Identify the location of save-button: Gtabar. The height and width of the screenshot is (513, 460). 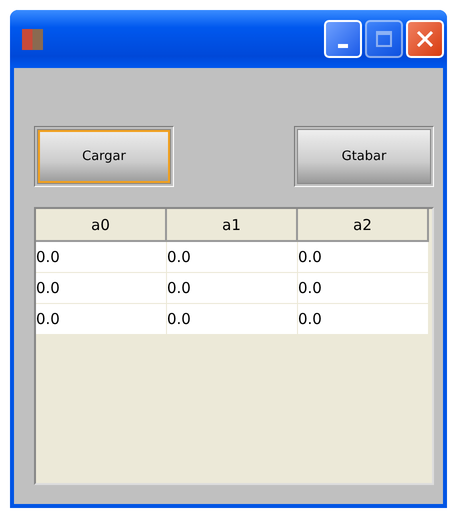
(364, 156).